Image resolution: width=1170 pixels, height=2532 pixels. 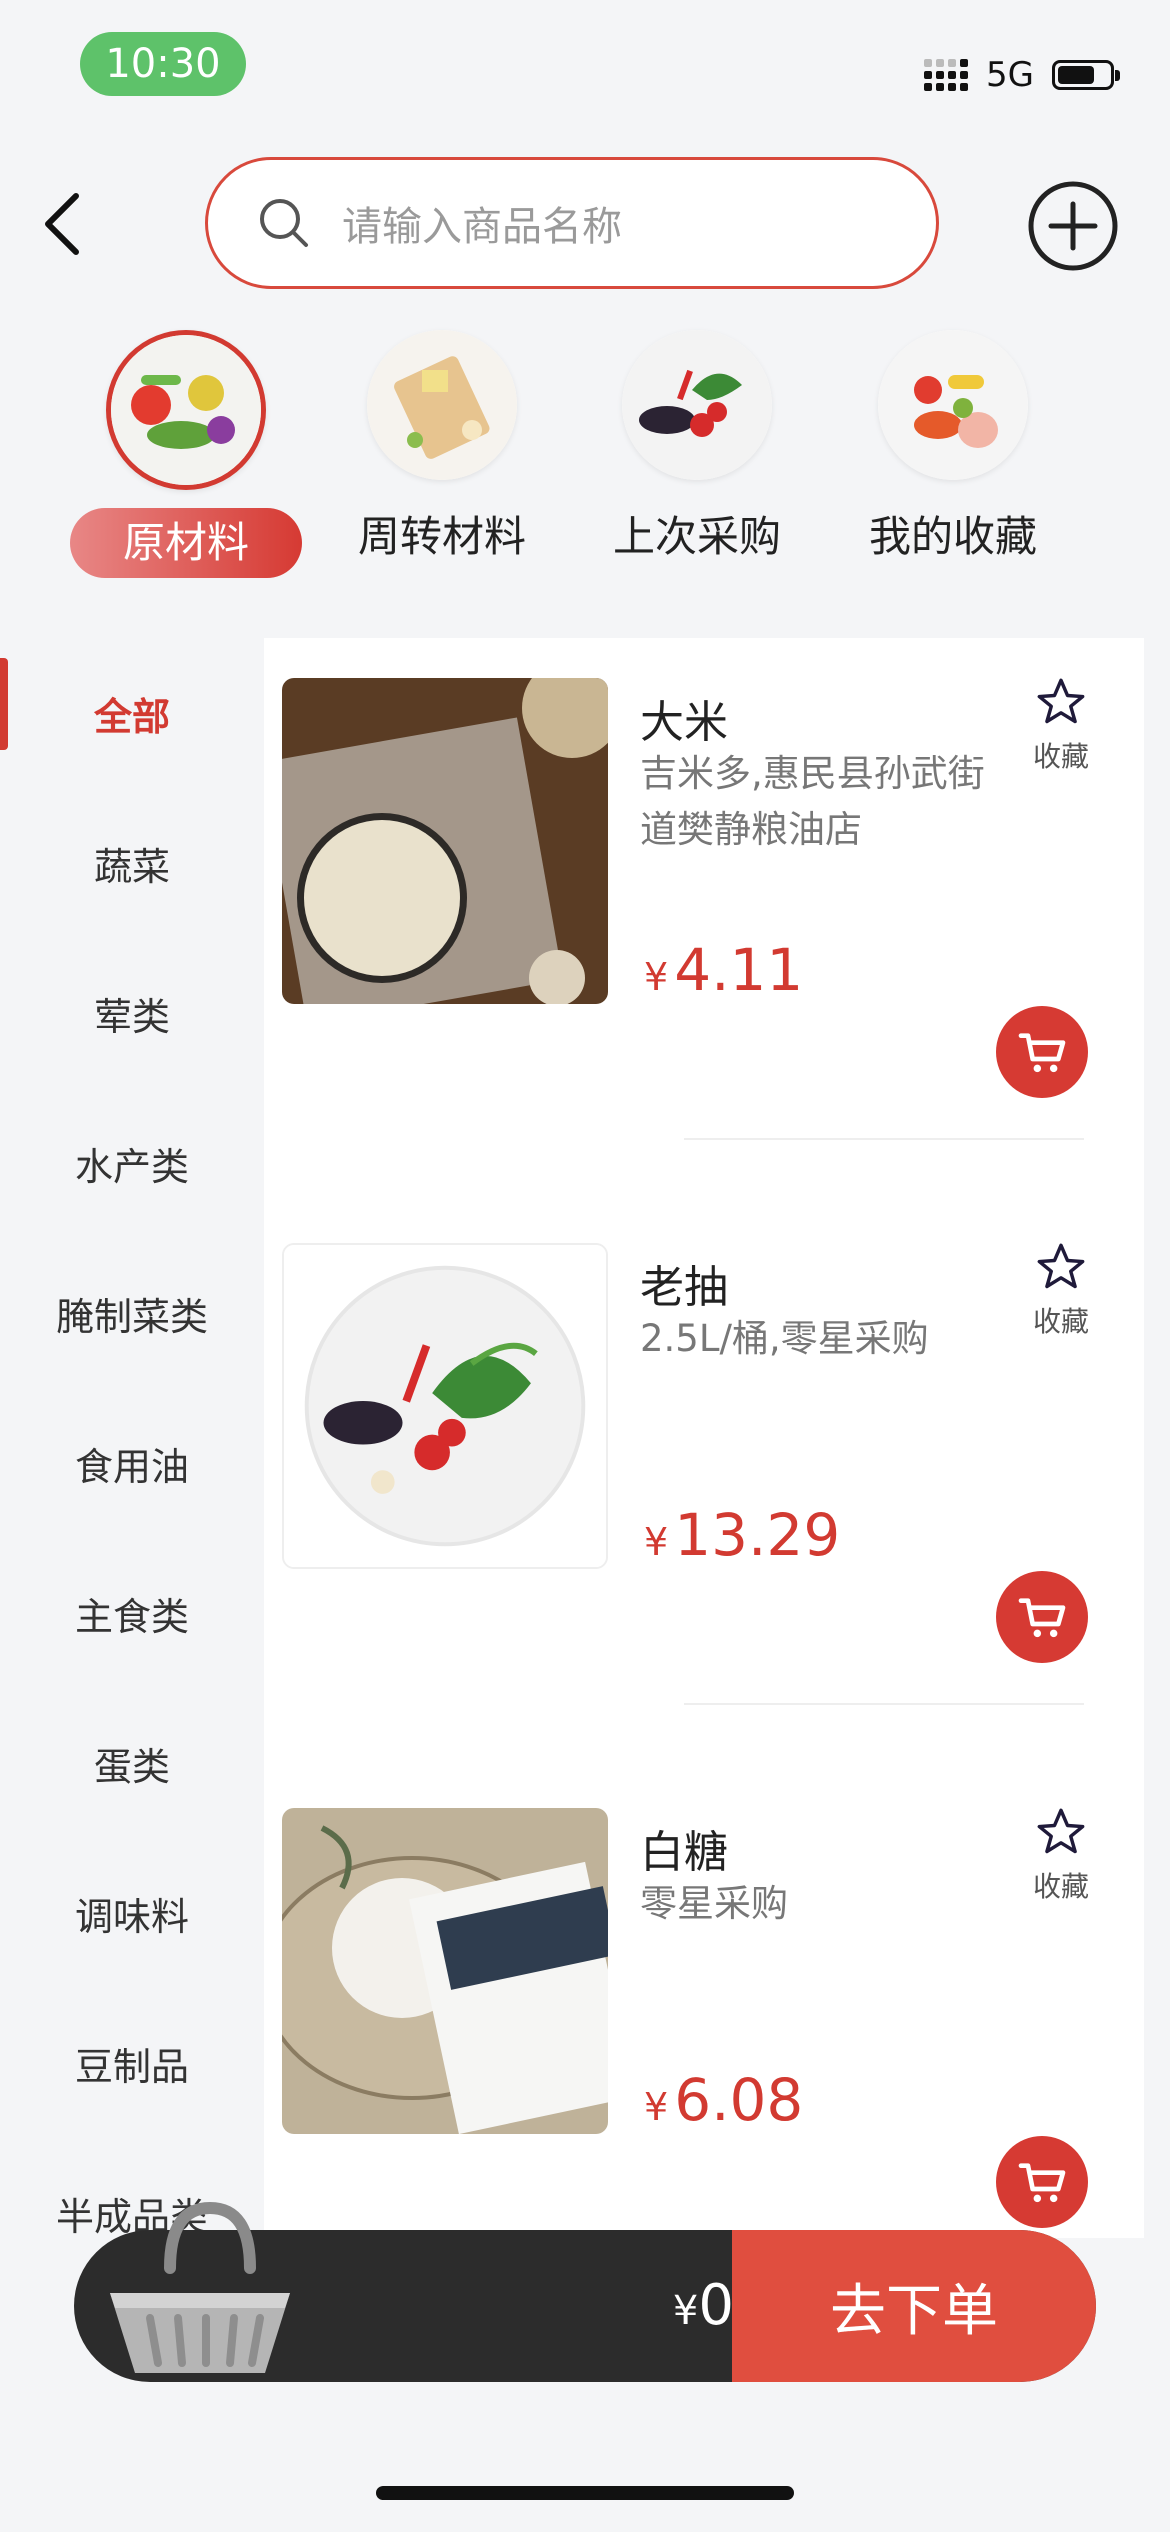 I want to click on product-price: ¥6.08, so click(x=724, y=2100).